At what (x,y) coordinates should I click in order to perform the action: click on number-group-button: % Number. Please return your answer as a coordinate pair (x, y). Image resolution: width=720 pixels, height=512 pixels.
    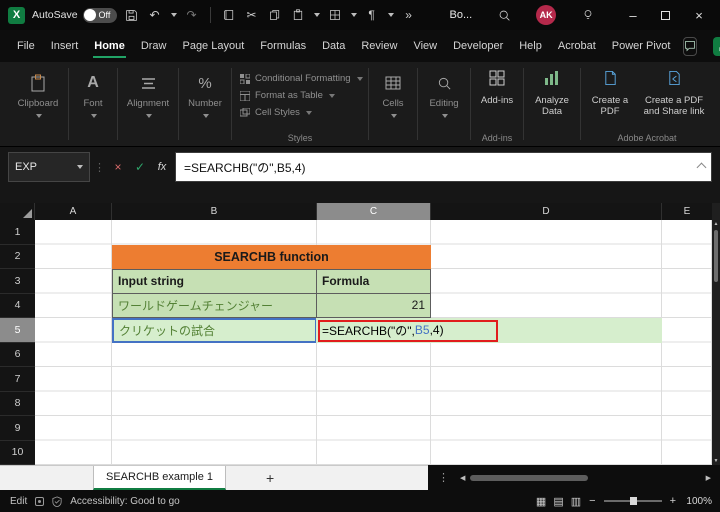
    Looking at the image, I should click on (205, 104).